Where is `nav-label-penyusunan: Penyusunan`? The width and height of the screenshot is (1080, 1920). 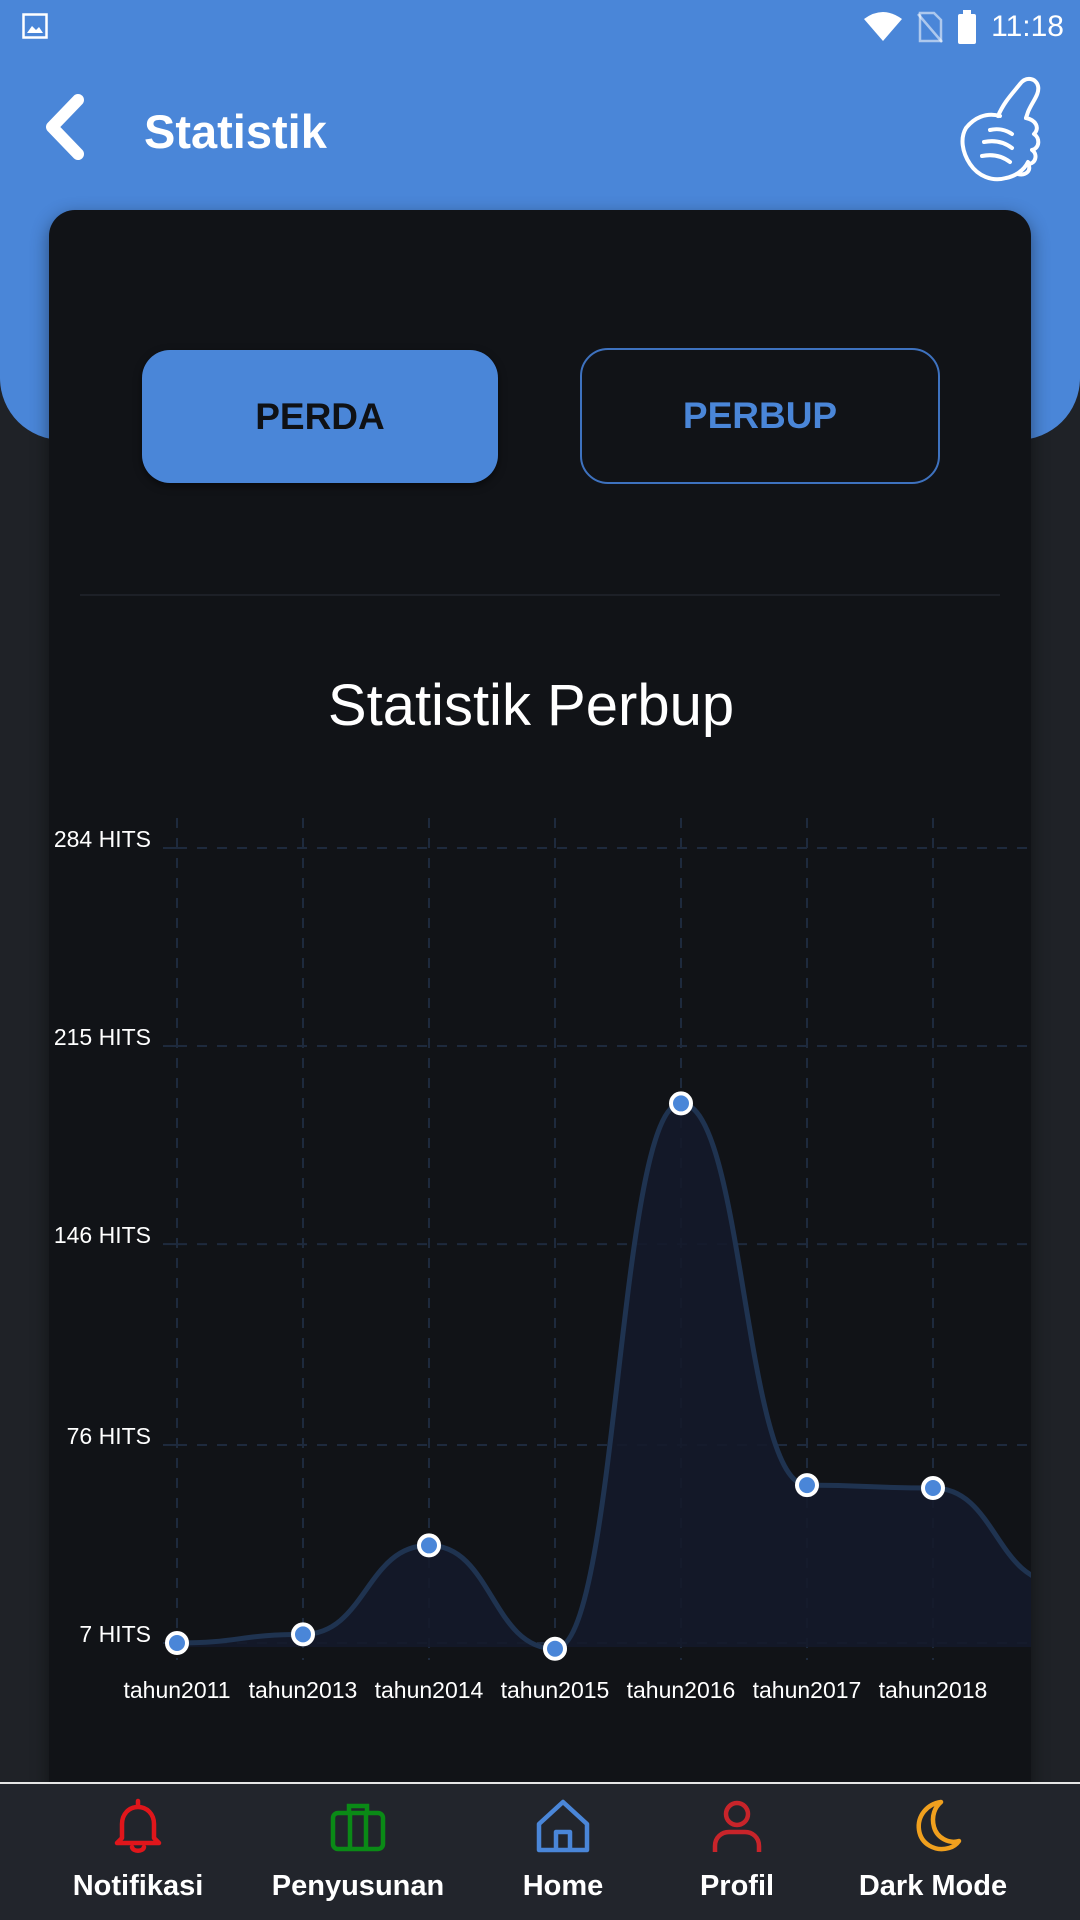 nav-label-penyusunan: Penyusunan is located at coordinates (358, 1886).